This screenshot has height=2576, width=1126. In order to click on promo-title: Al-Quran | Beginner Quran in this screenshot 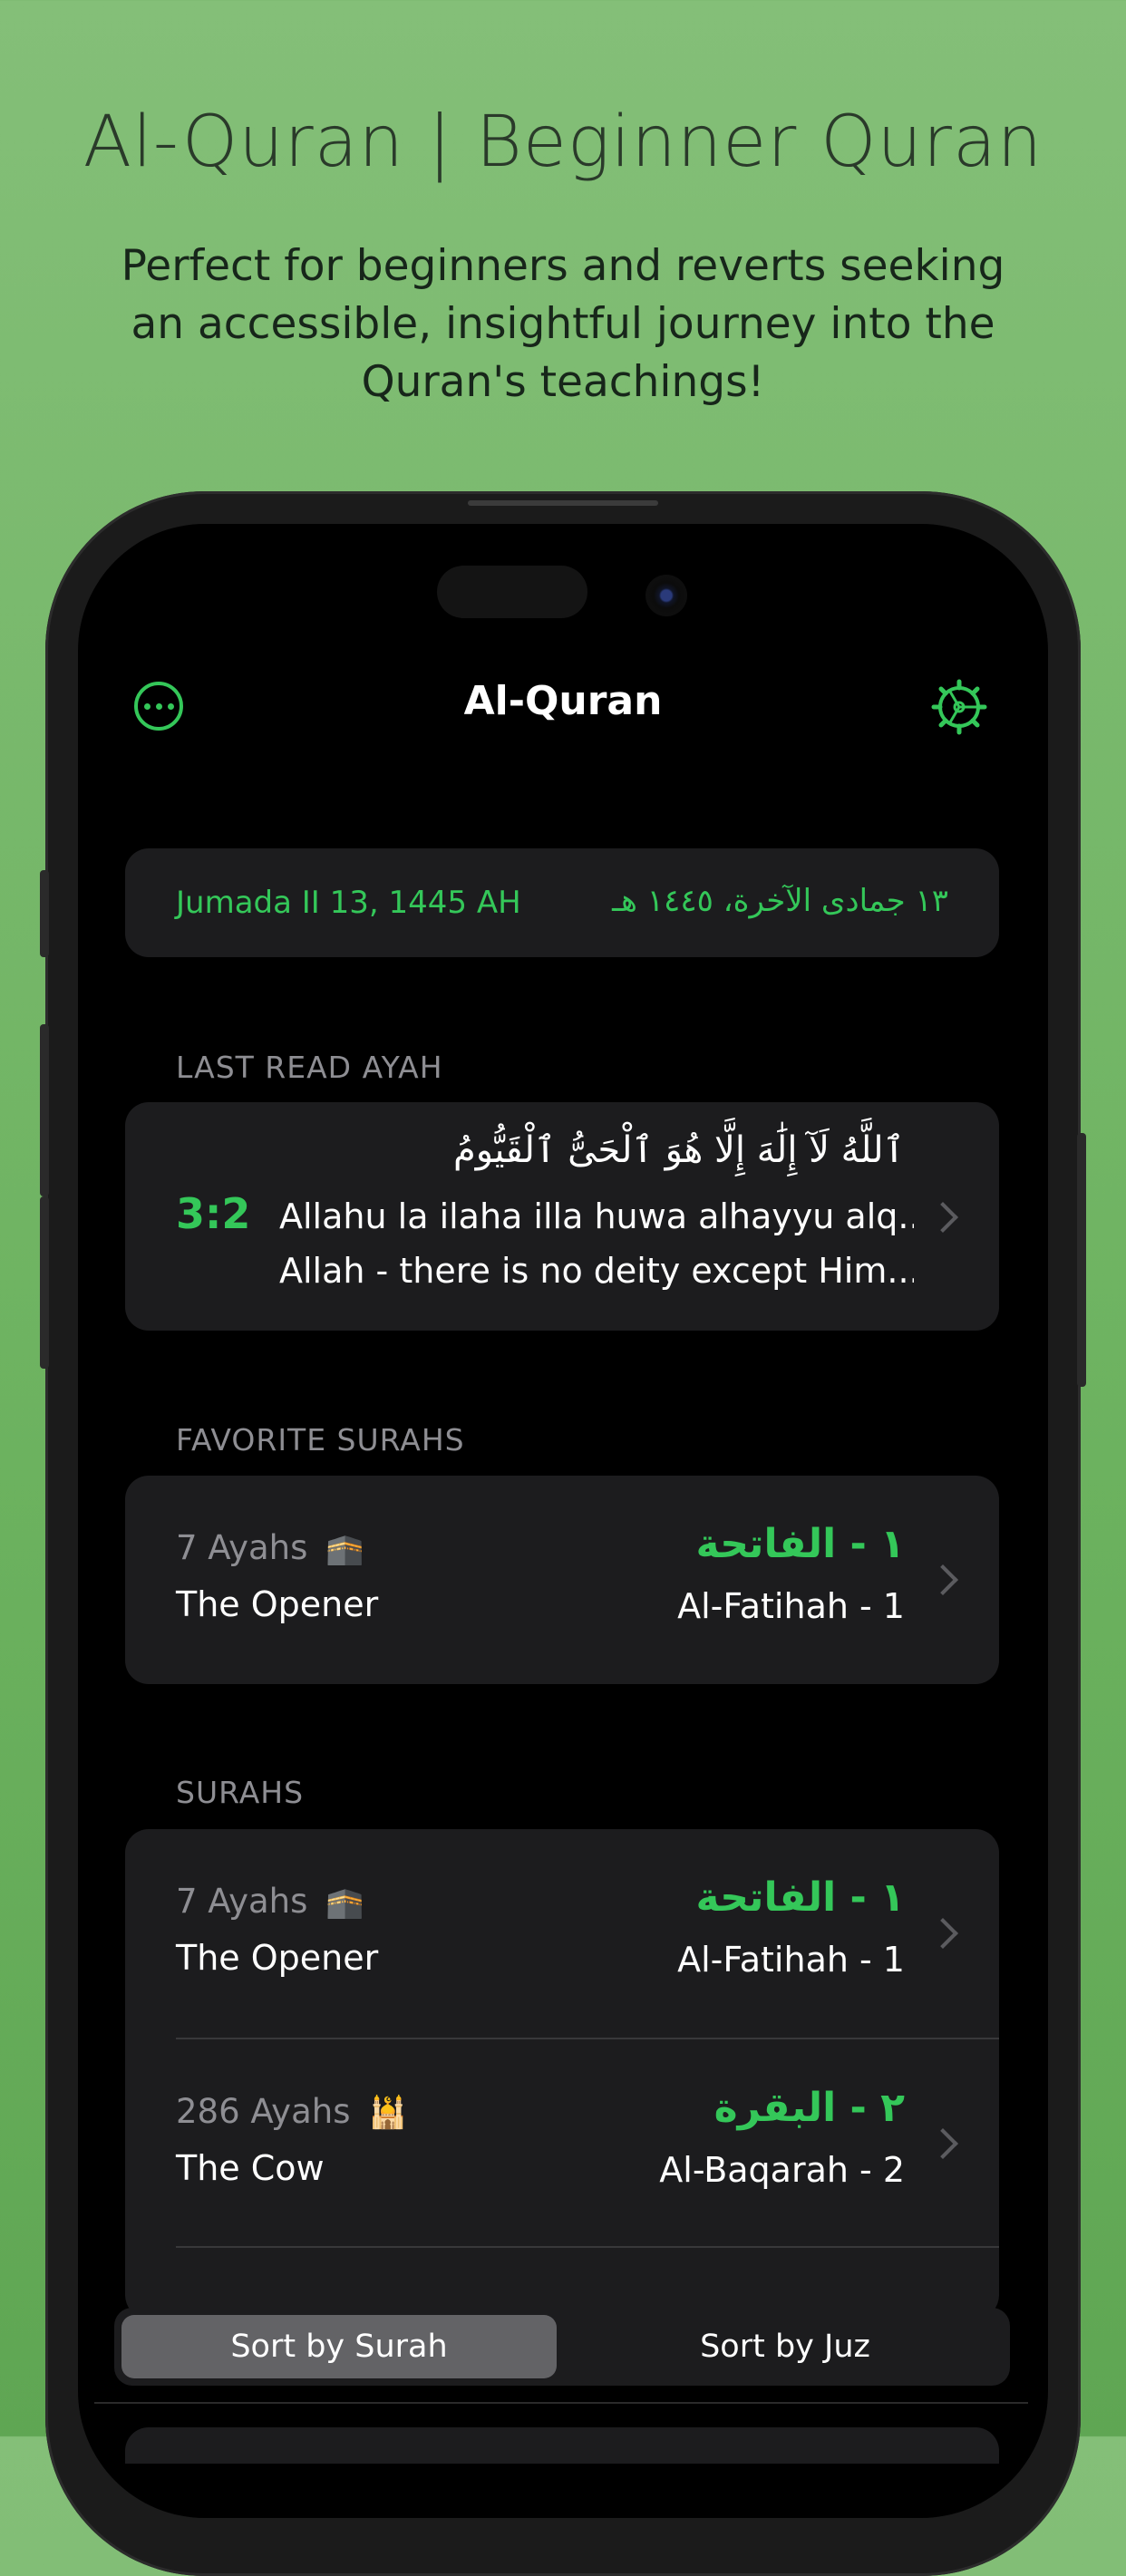, I will do `click(563, 142)`.